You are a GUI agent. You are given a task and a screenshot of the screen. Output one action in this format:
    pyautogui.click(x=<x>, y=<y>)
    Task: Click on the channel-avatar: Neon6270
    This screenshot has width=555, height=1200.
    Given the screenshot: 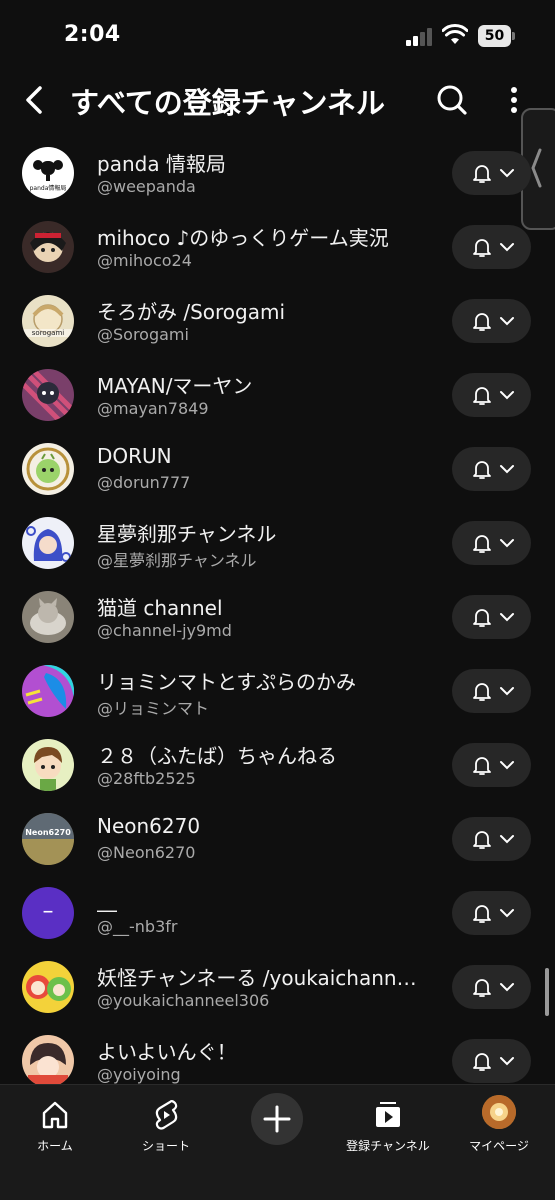 What is the action you would take?
    pyautogui.click(x=48, y=839)
    